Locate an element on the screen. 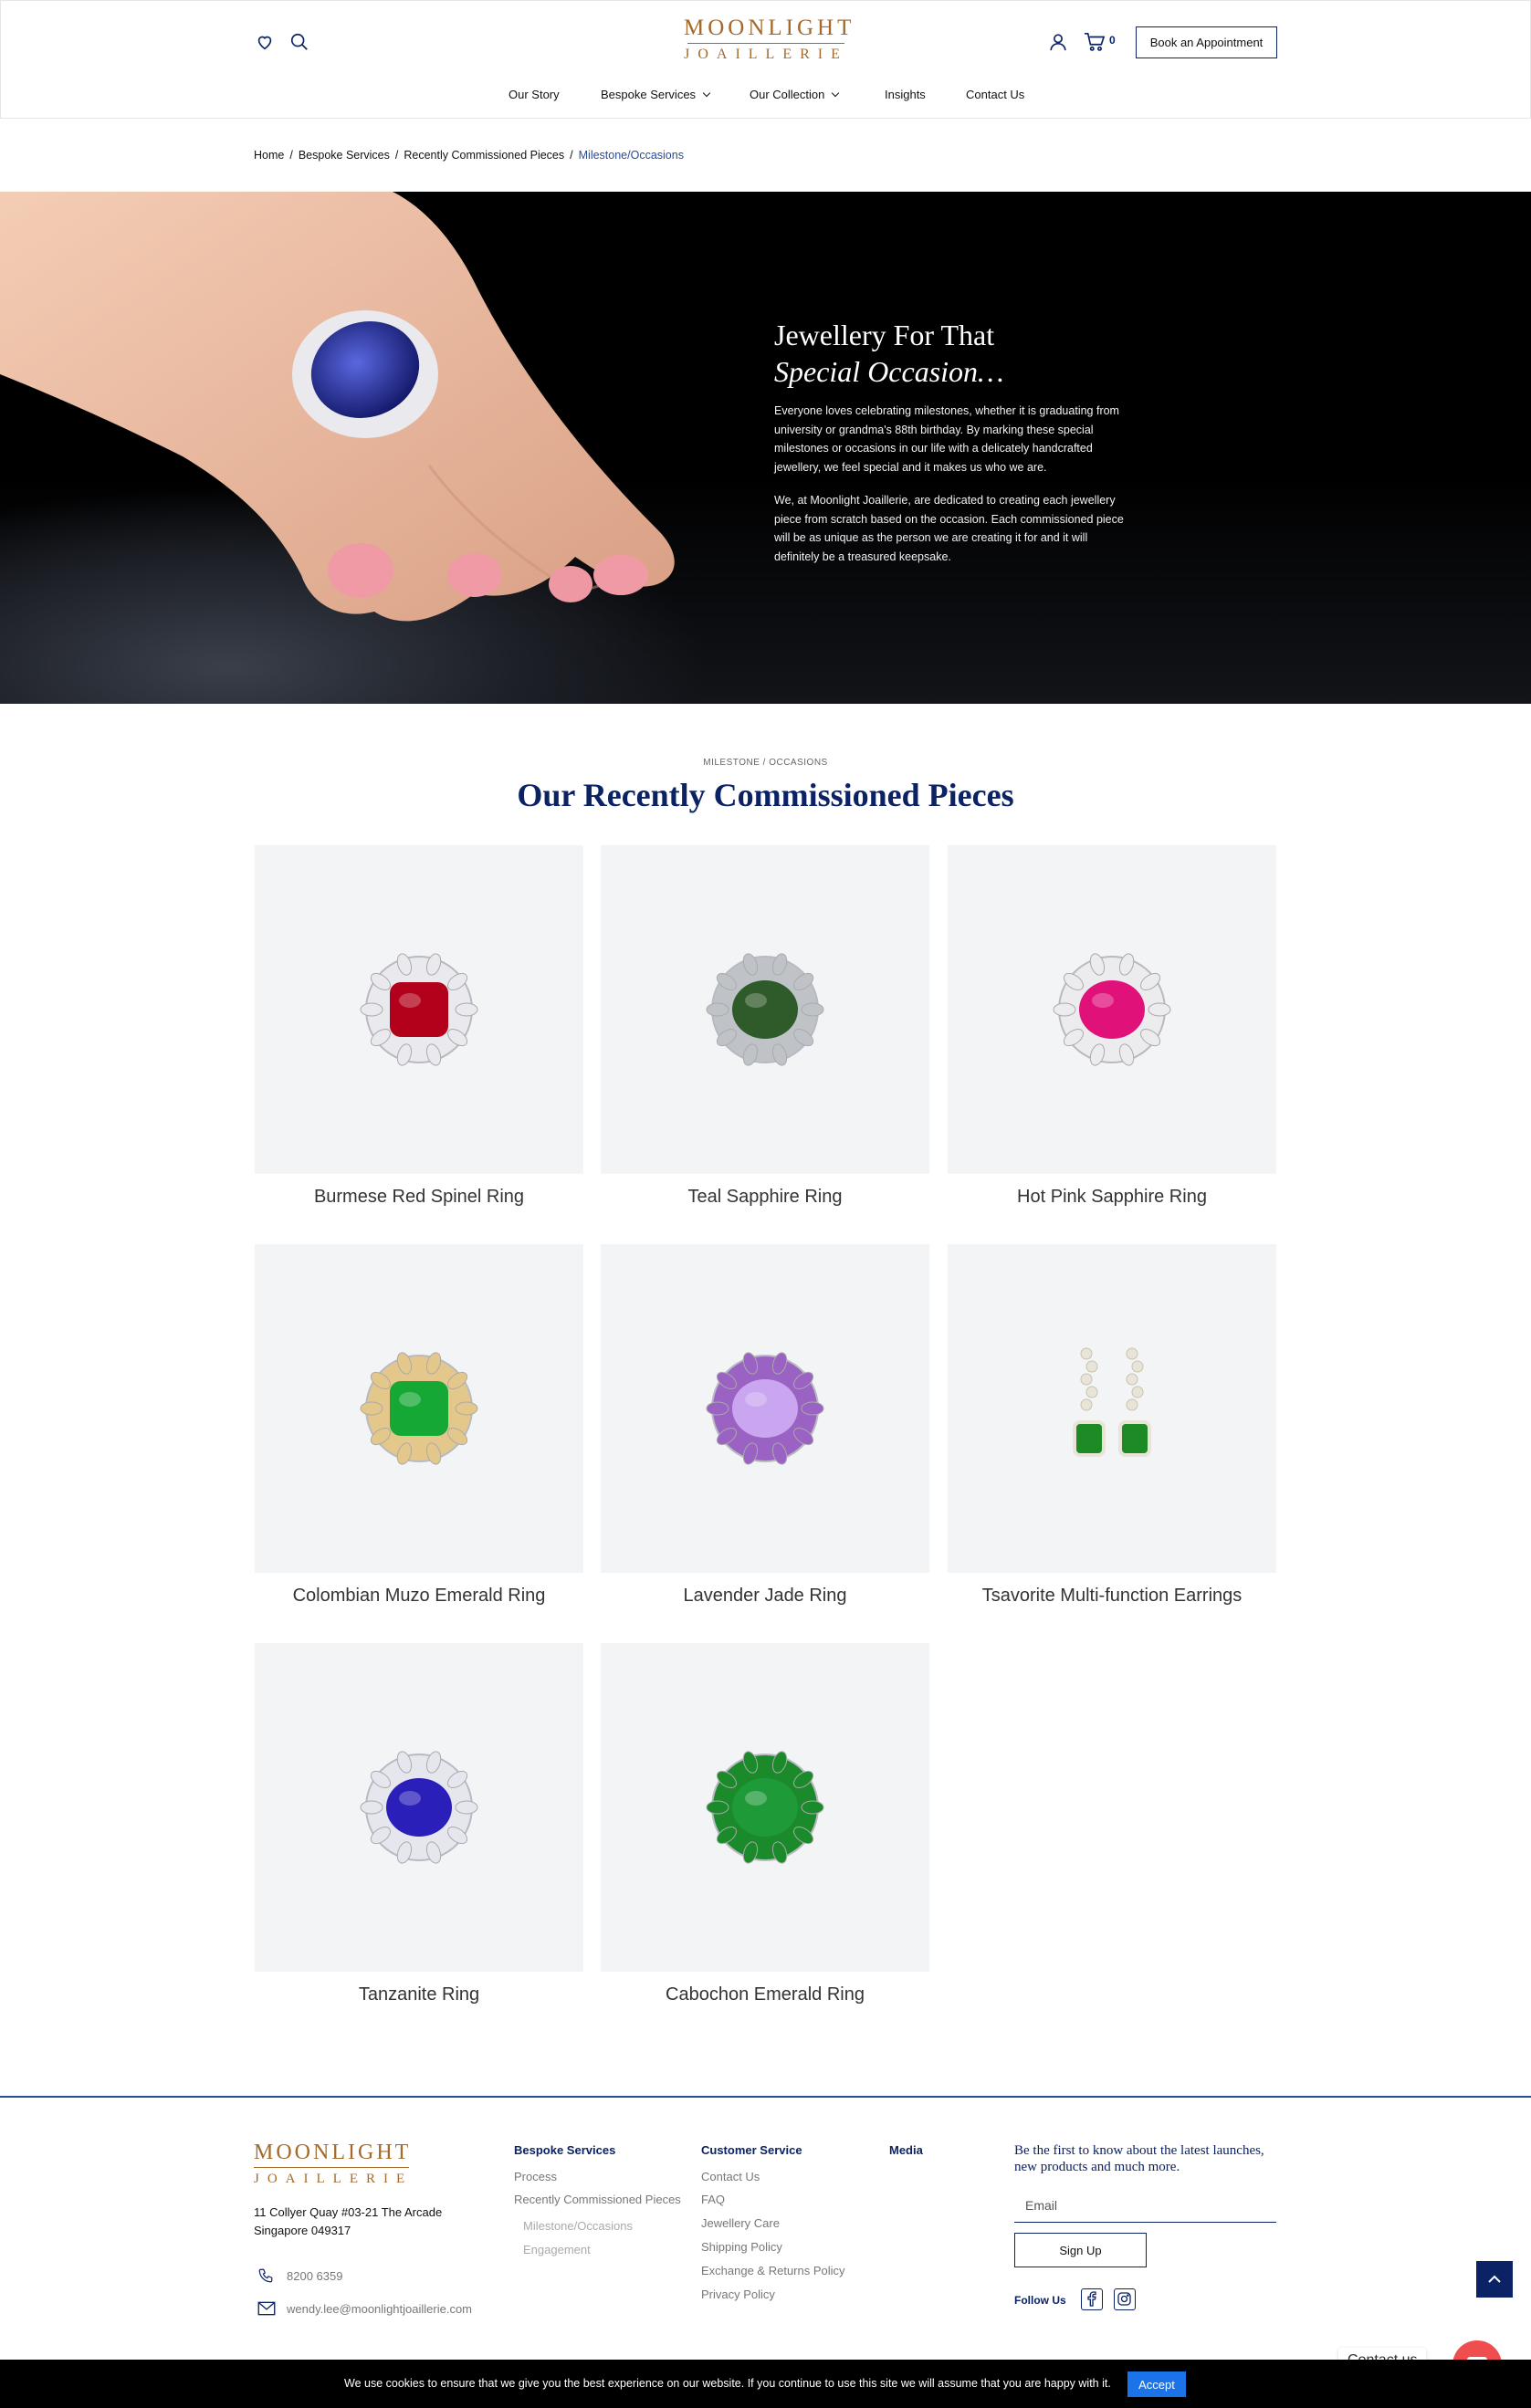  search-icon is located at coordinates (299, 42).